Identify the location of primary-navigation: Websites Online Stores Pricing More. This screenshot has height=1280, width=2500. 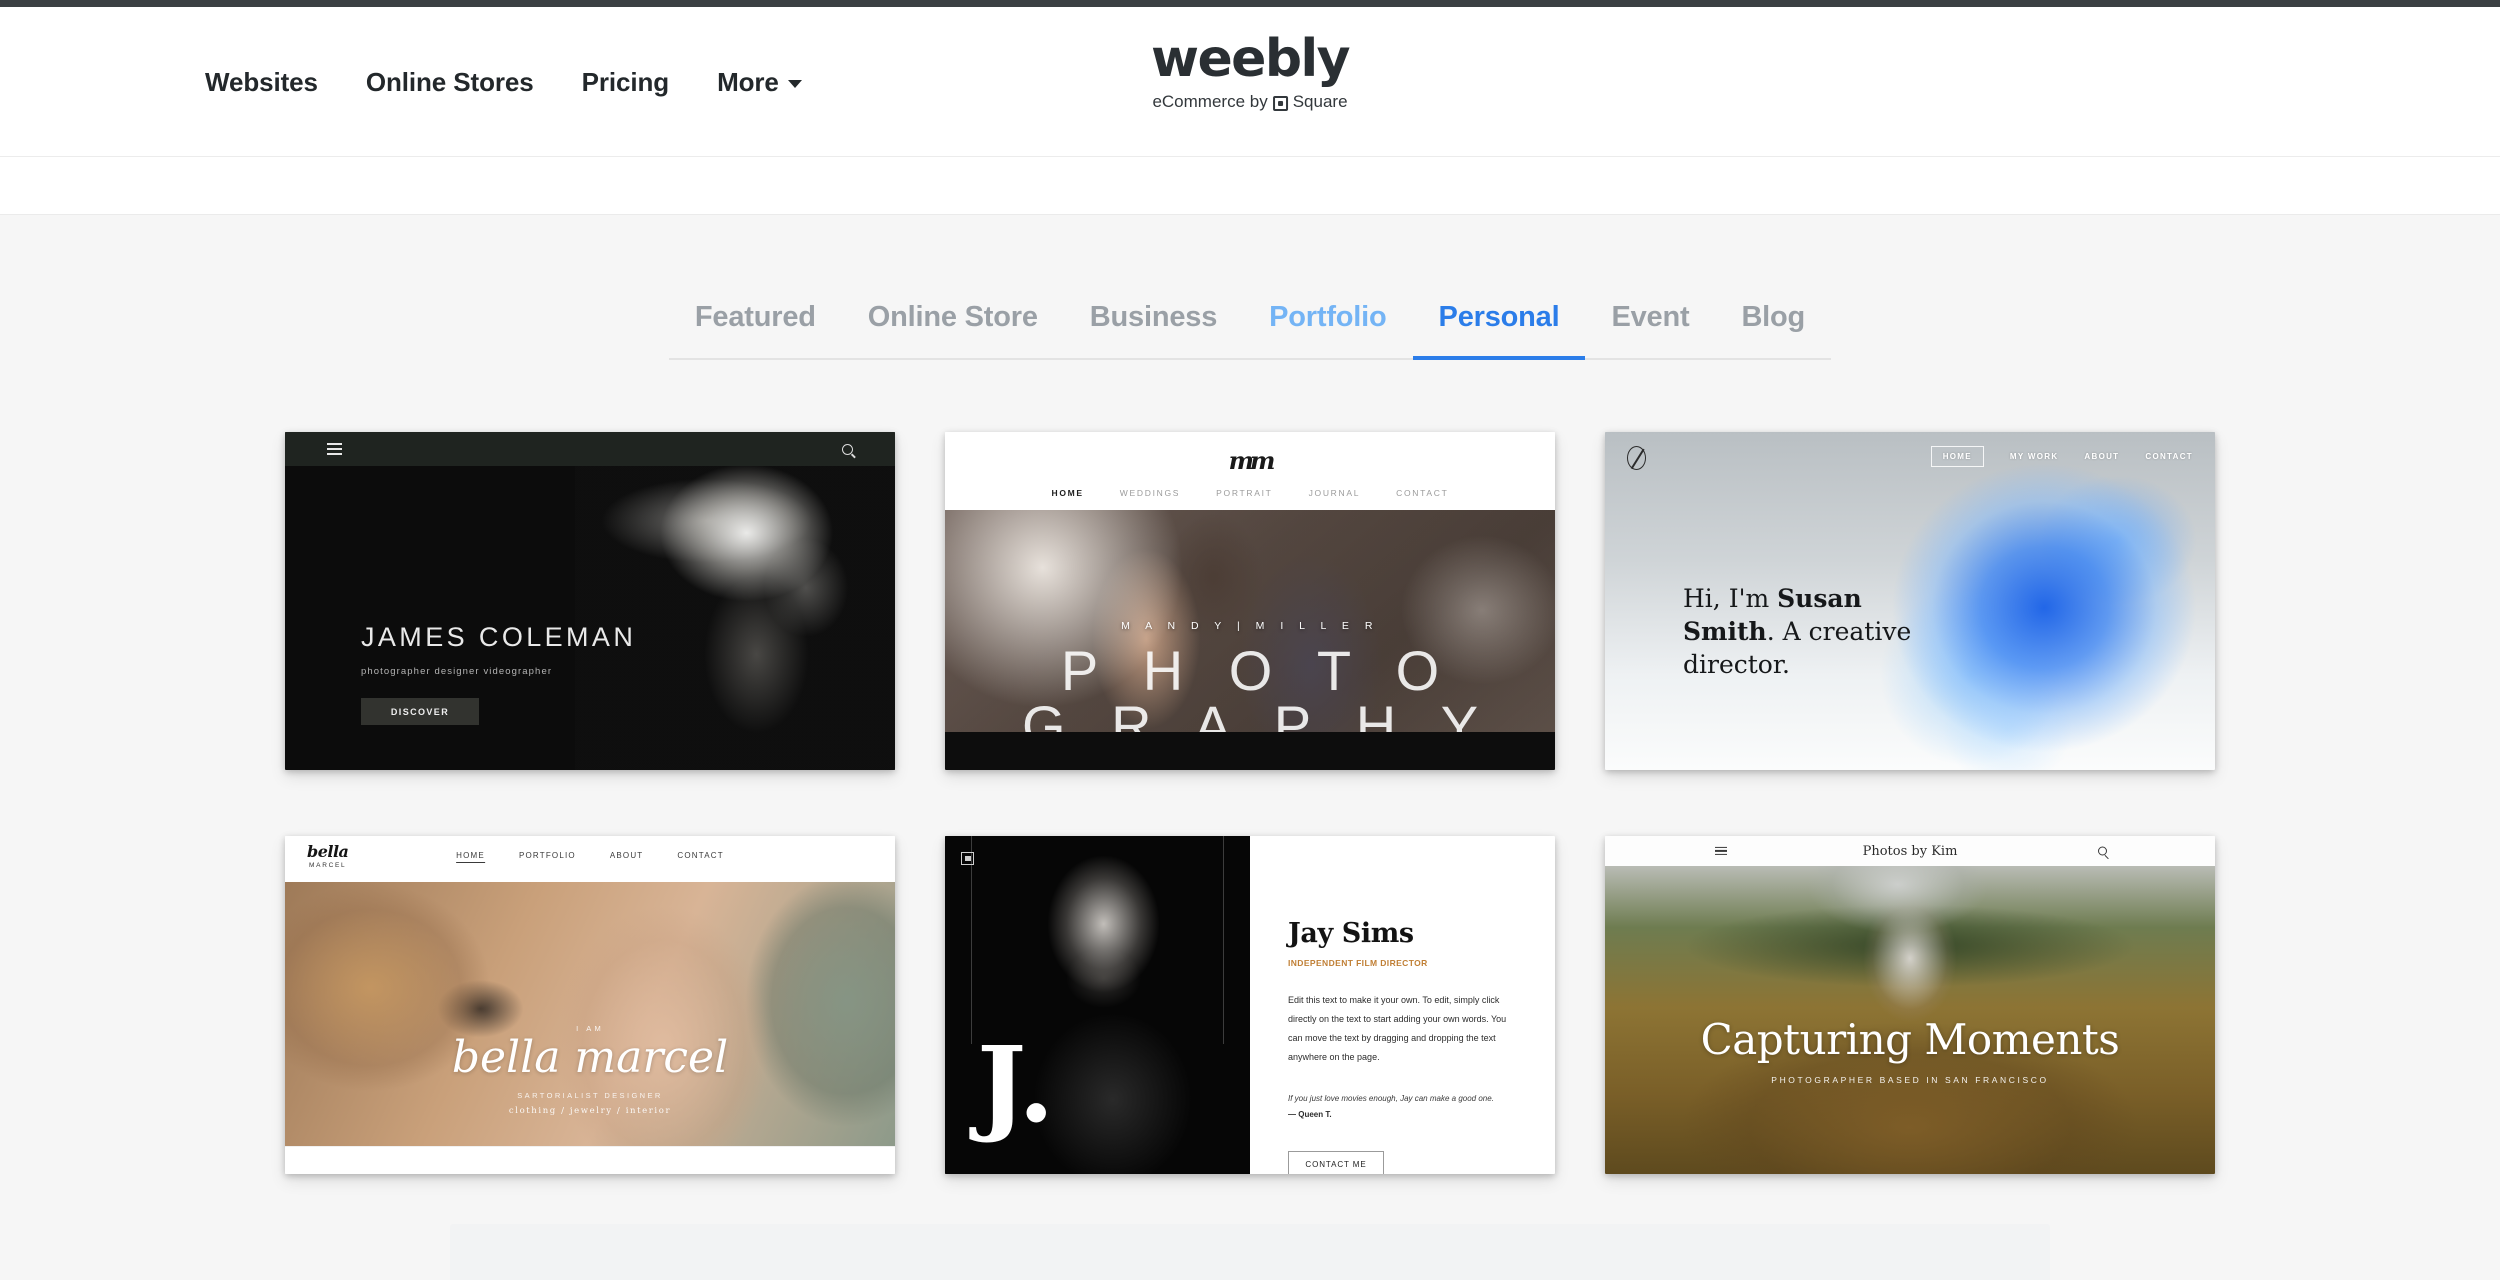
(503, 82).